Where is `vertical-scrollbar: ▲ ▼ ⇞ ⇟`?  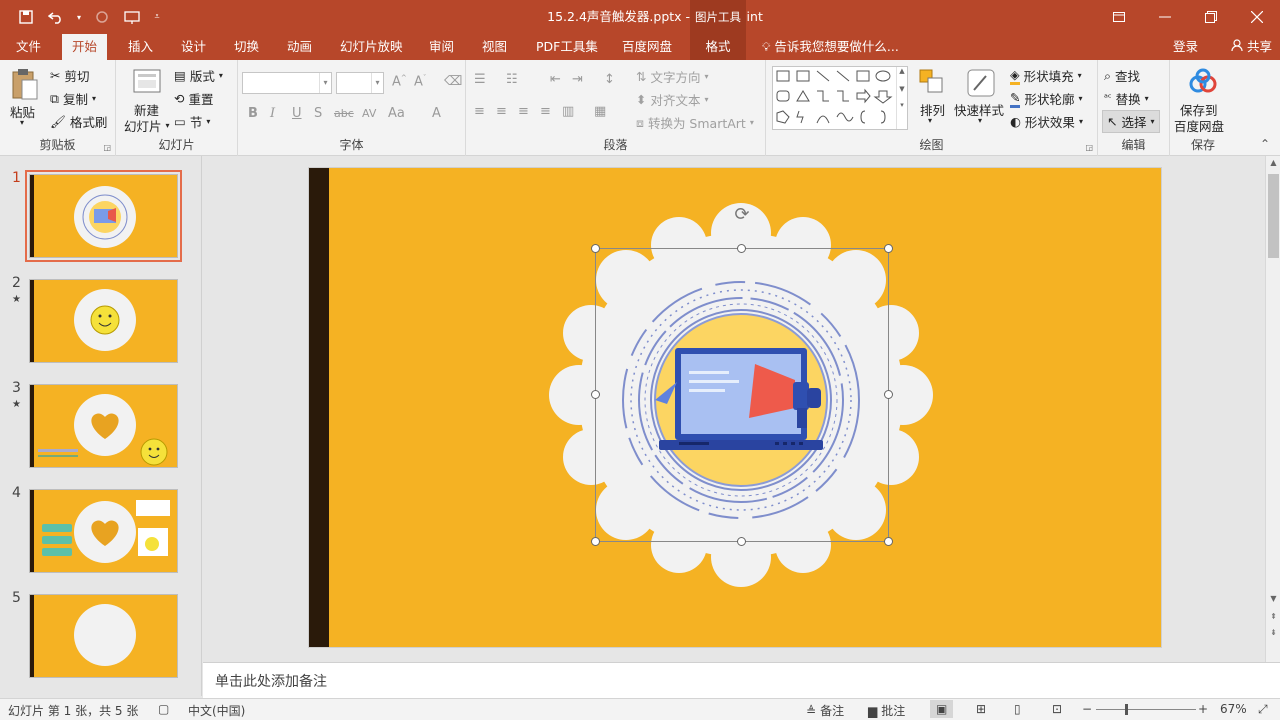
vertical-scrollbar: ▲ ▼ ⇞ ⇟ is located at coordinates (1272, 409).